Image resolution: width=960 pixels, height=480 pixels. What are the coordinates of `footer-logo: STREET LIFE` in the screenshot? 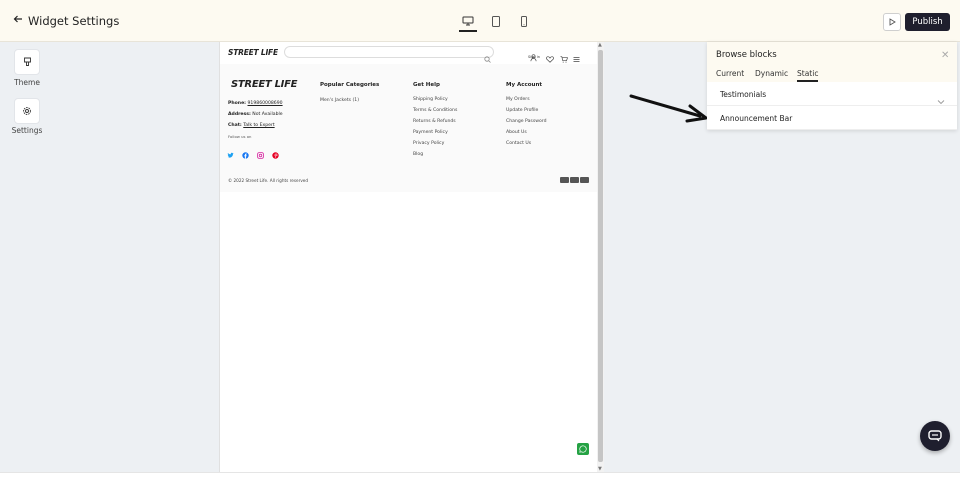 It's located at (264, 84).